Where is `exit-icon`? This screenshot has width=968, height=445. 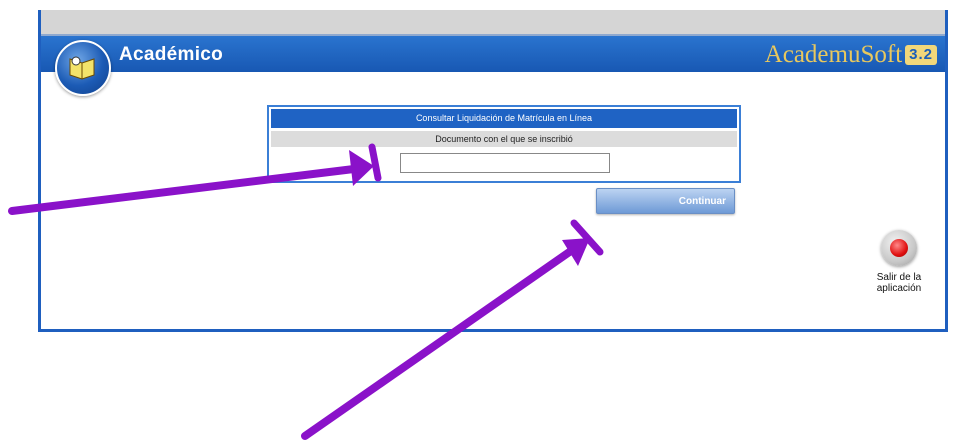
exit-icon is located at coordinates (899, 248).